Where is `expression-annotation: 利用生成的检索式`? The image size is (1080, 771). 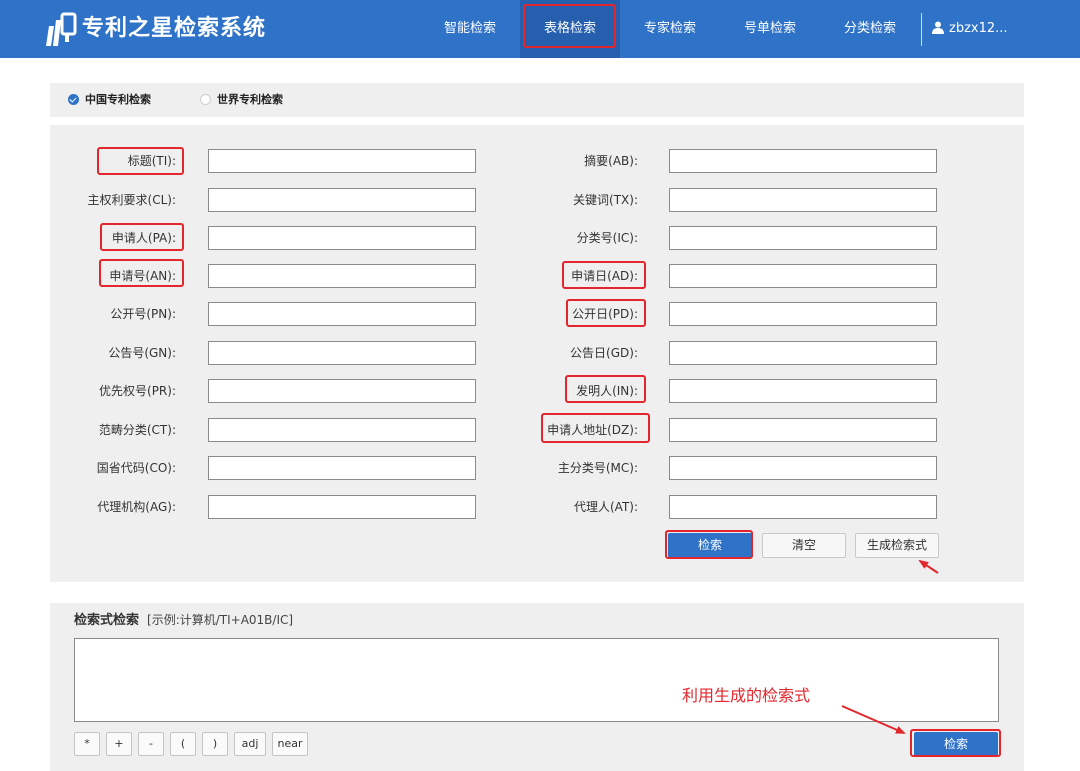
expression-annotation: 利用生成的检索式 is located at coordinates (746, 695).